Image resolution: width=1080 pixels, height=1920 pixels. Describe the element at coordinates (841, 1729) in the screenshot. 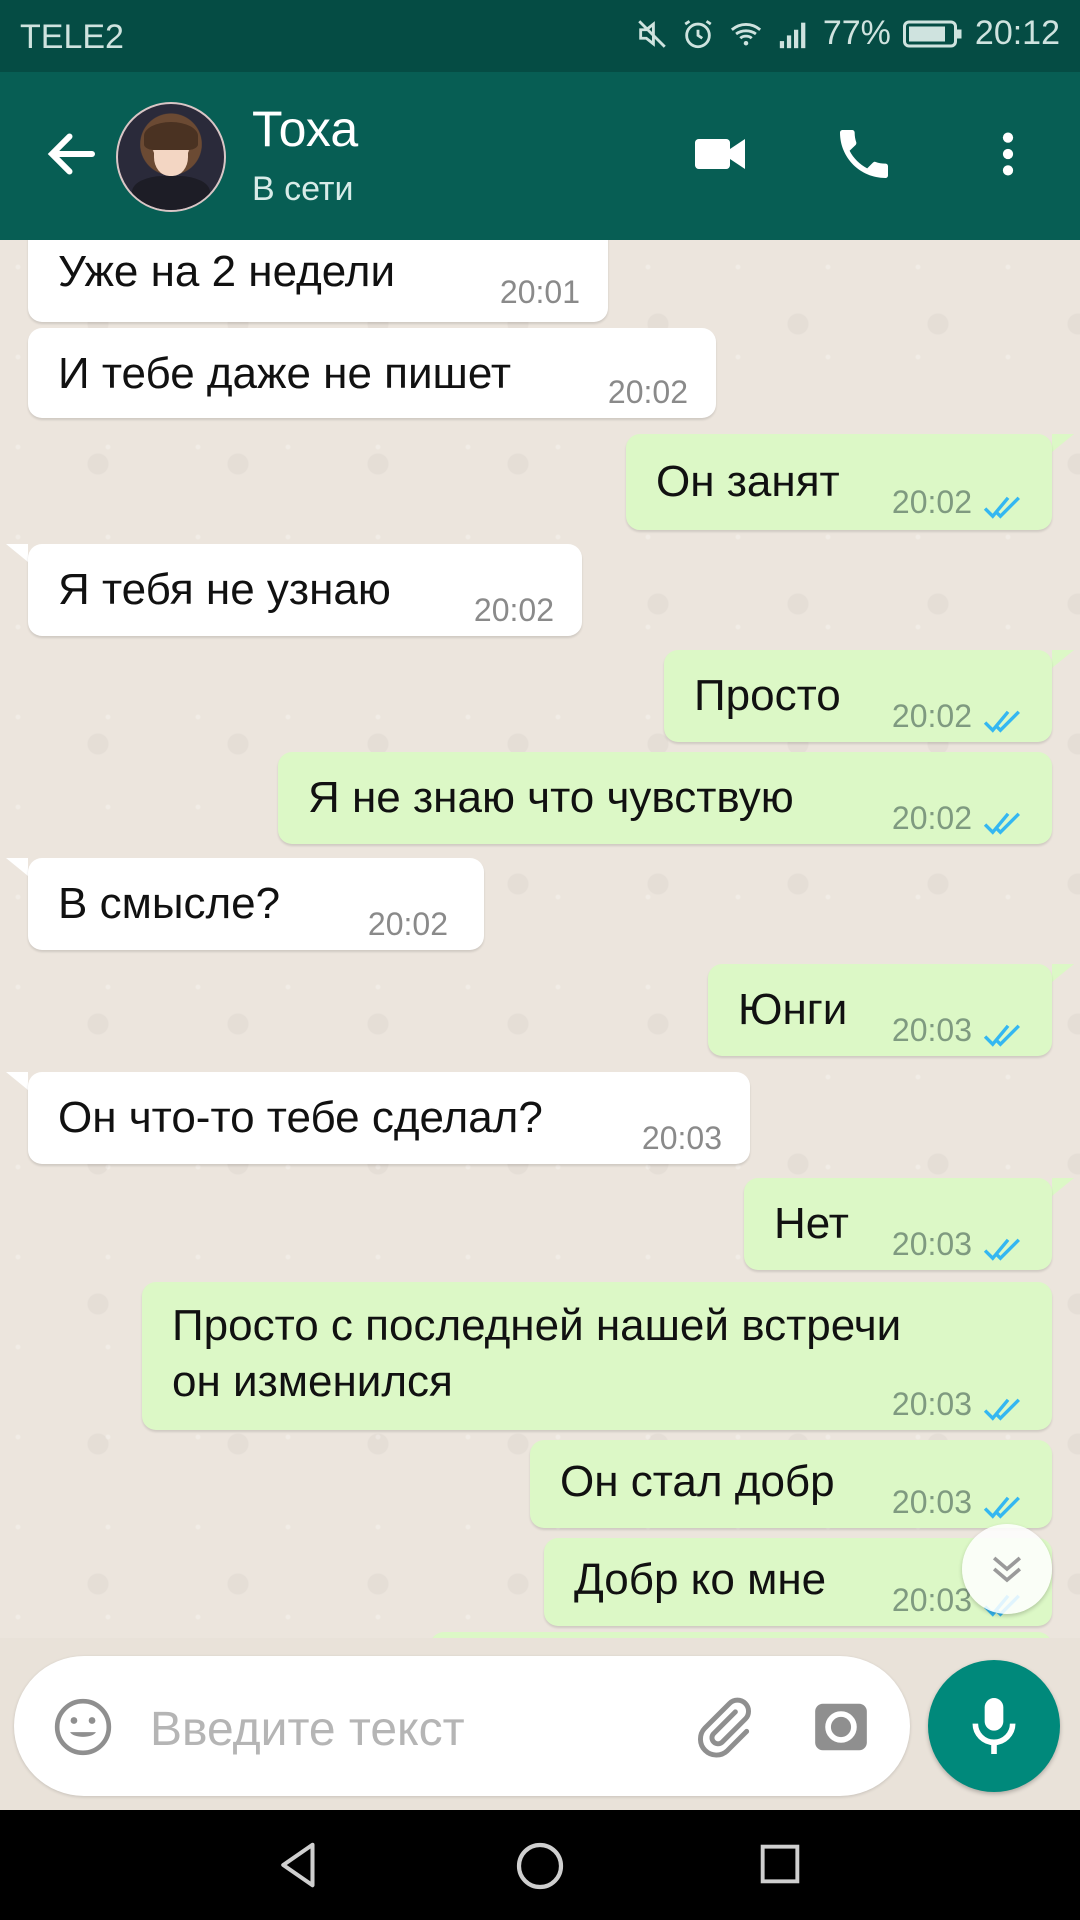

I see `camera-icon` at that location.